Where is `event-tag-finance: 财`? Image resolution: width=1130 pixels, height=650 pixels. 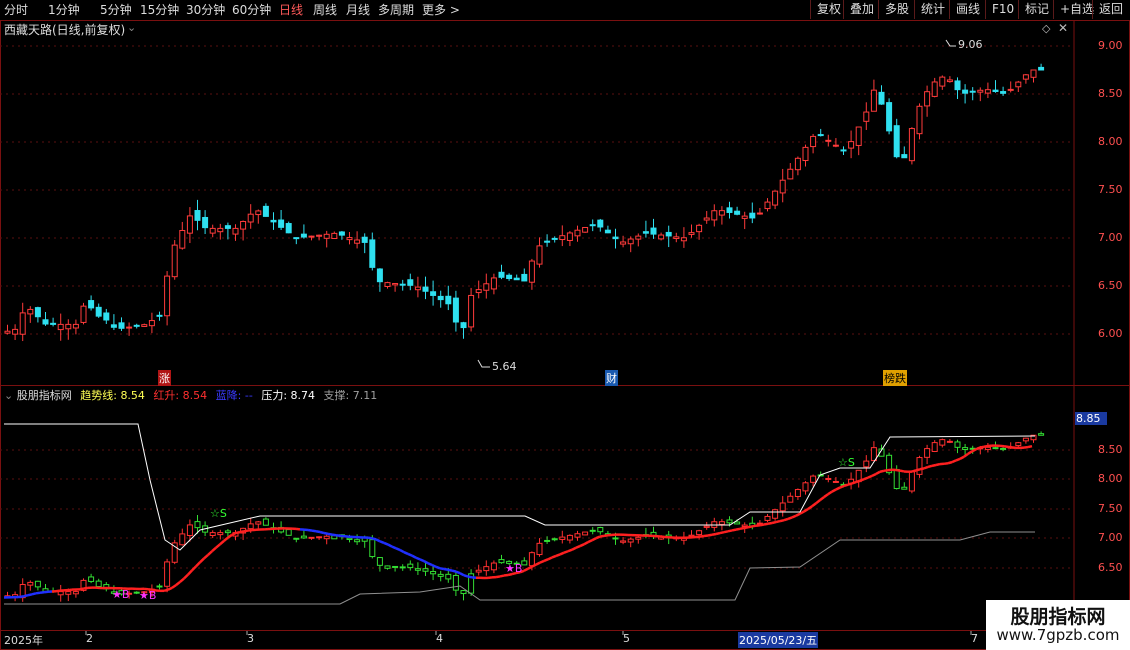
event-tag-finance: 财 is located at coordinates (611, 378).